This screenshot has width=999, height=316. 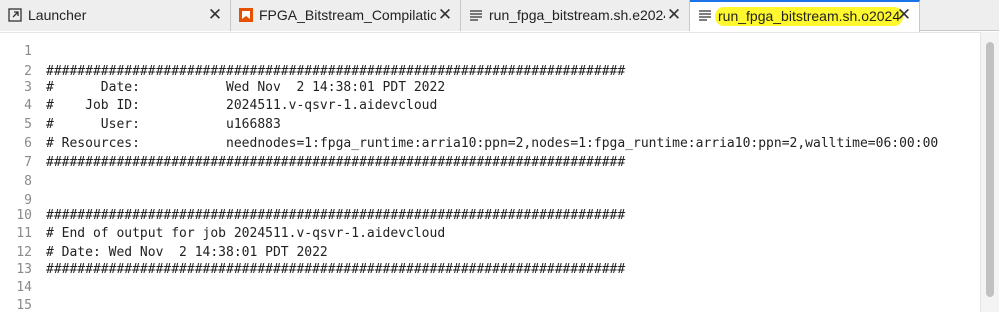 What do you see at coordinates (490, 52) in the screenshot?
I see `editor-line: 1` at bounding box center [490, 52].